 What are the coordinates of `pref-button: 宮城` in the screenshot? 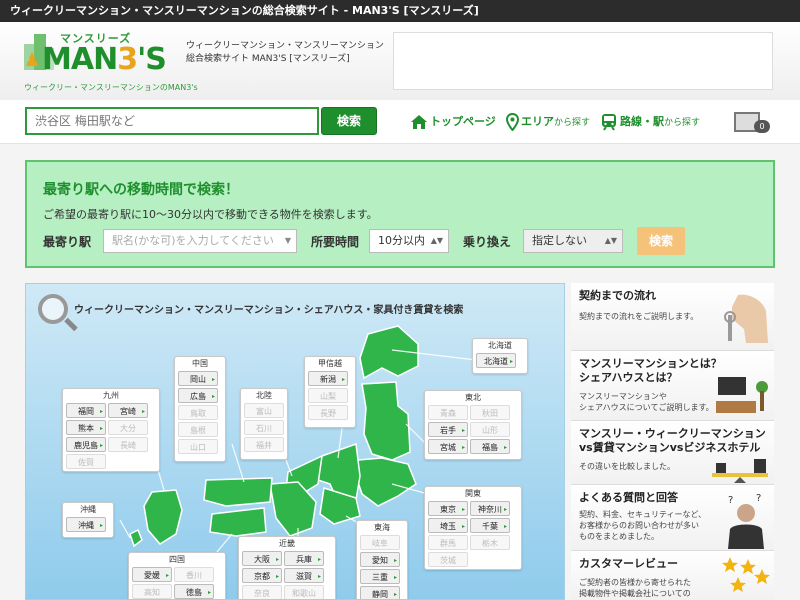 It's located at (448, 447).